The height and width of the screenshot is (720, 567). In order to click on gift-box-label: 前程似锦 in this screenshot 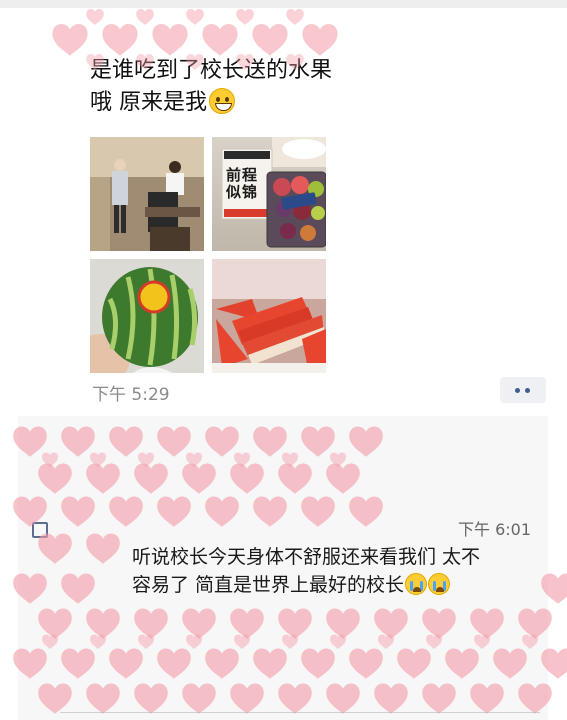, I will do `click(242, 183)`.